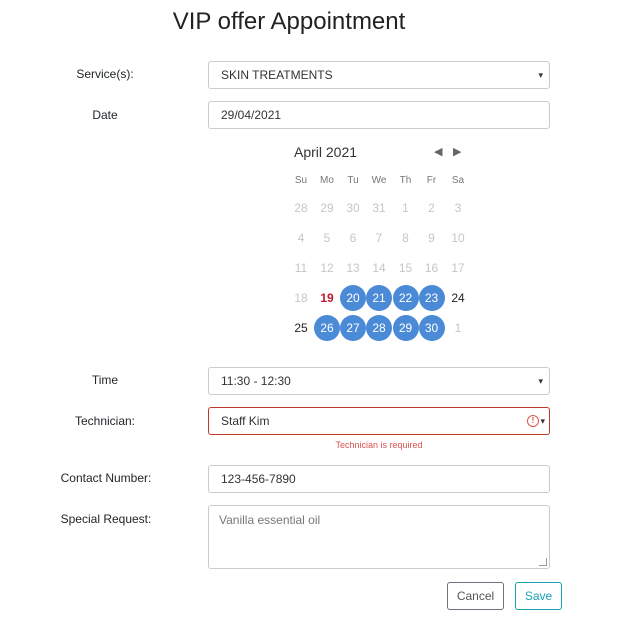 Image resolution: width=619 pixels, height=624 pixels. I want to click on calendar-day: 17, so click(458, 267).